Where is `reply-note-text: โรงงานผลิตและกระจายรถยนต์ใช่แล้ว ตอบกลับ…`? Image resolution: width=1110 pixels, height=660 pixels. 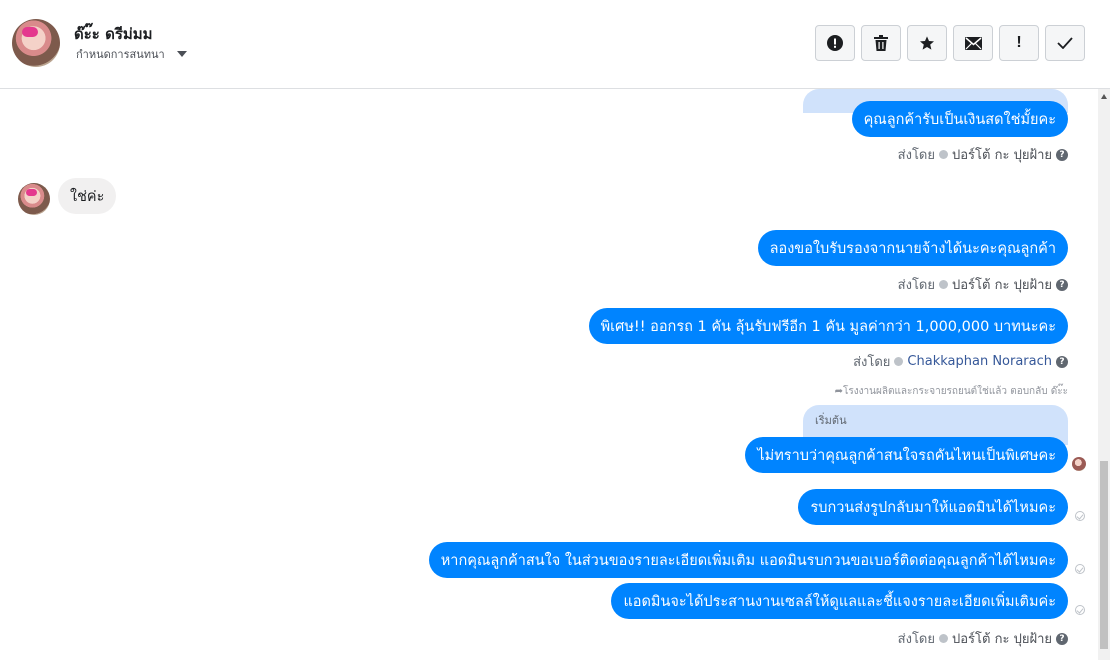 reply-note-text: โรงงานผลิตและกระจายรถยนต์ใช่แล้ว ตอบกลับ… is located at coordinates (955, 391).